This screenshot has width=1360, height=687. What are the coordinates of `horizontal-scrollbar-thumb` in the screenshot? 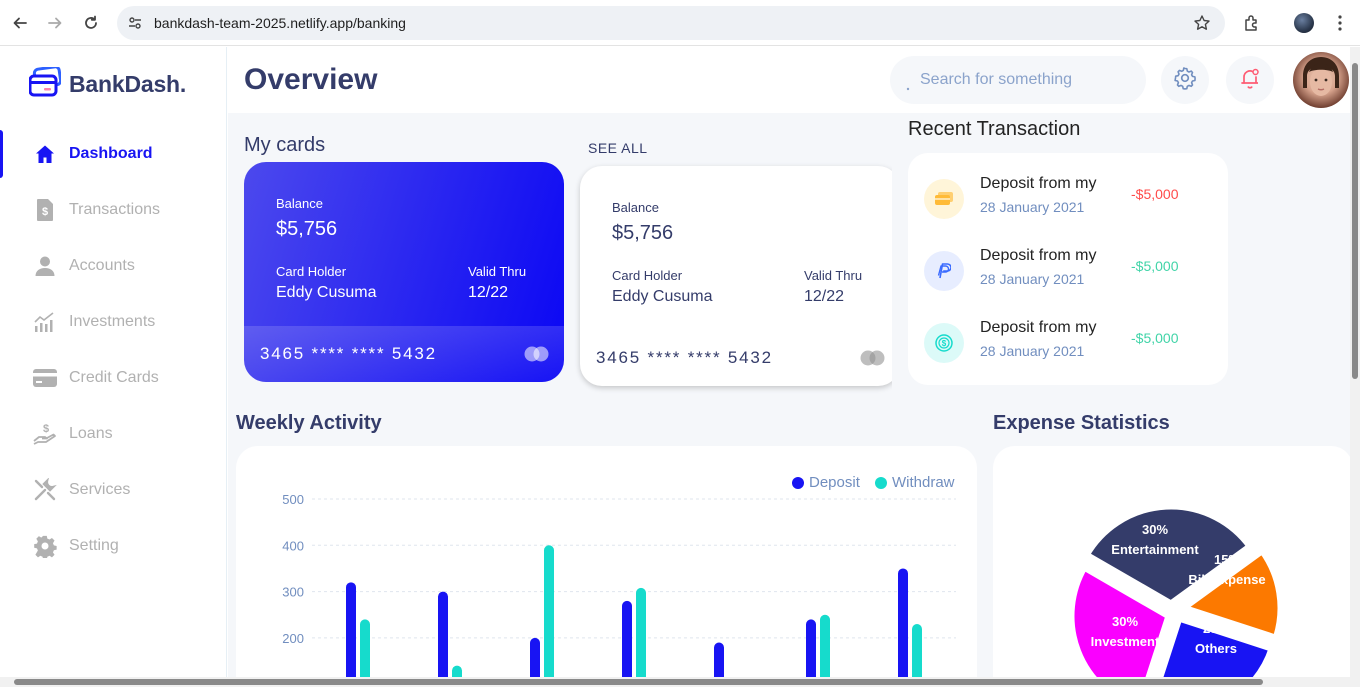 It's located at (638, 682).